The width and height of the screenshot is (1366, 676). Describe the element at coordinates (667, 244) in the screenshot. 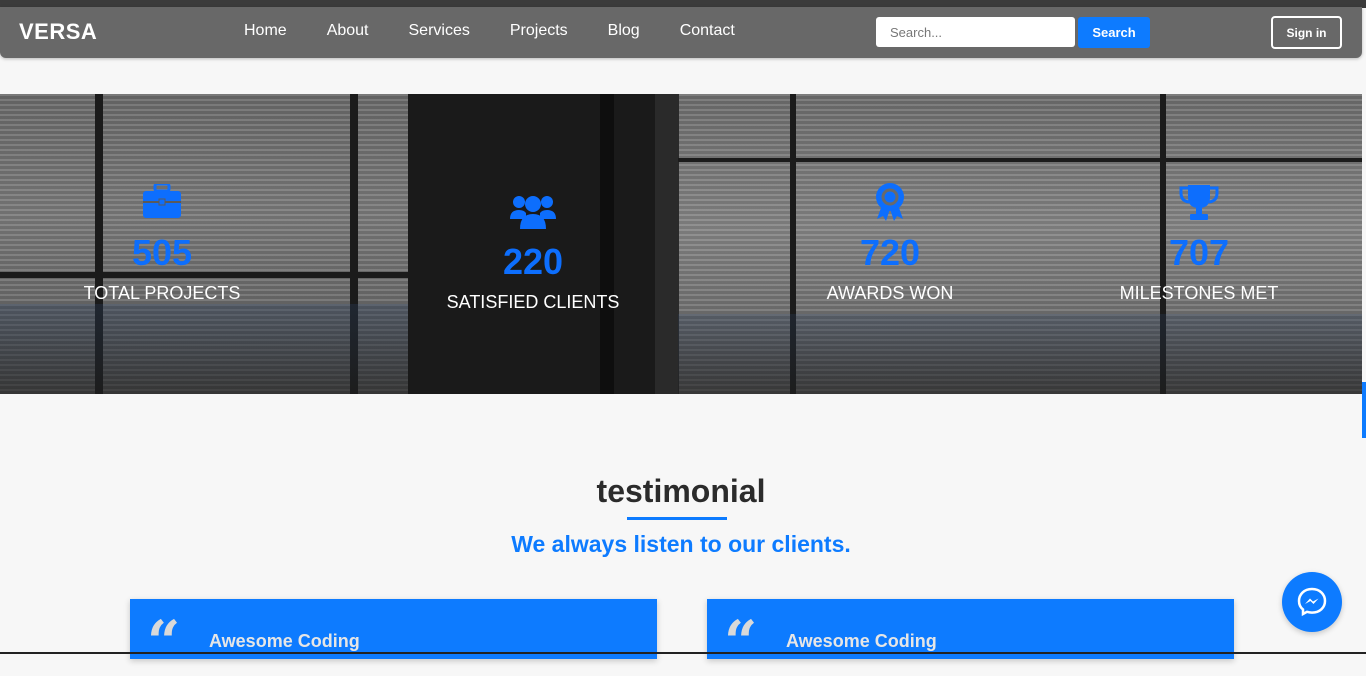

I see `window-frame` at that location.